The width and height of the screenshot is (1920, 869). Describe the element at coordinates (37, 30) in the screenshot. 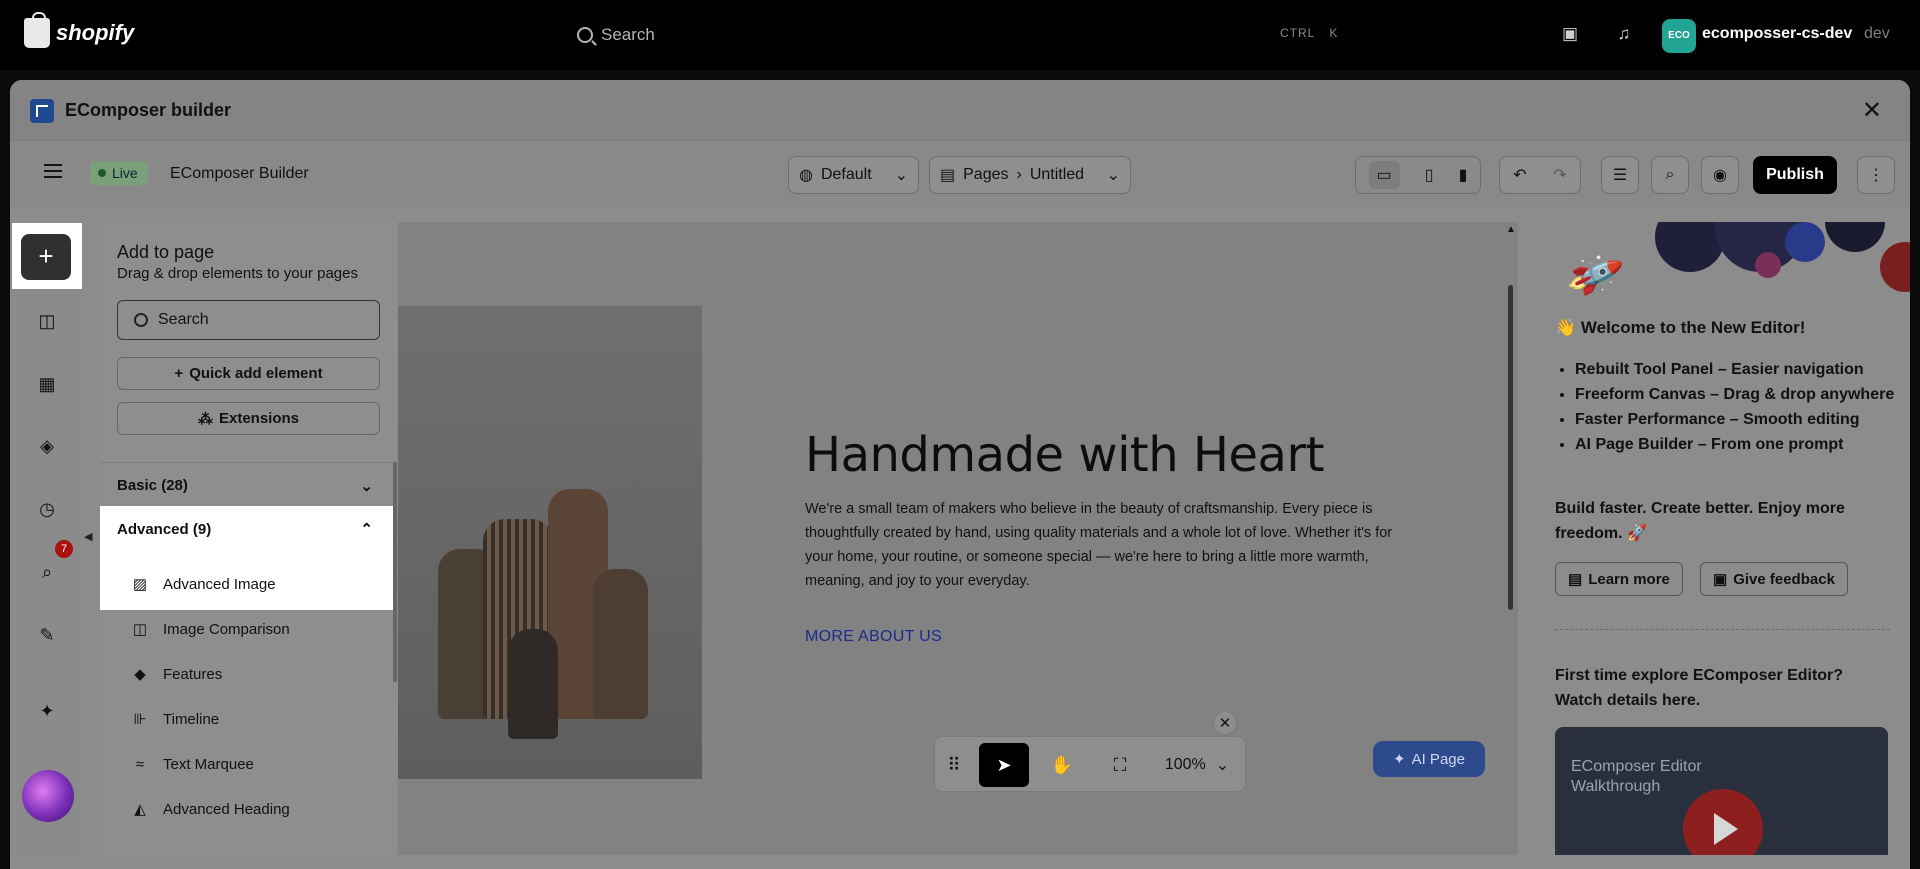

I see `shopify-bag-icon` at that location.